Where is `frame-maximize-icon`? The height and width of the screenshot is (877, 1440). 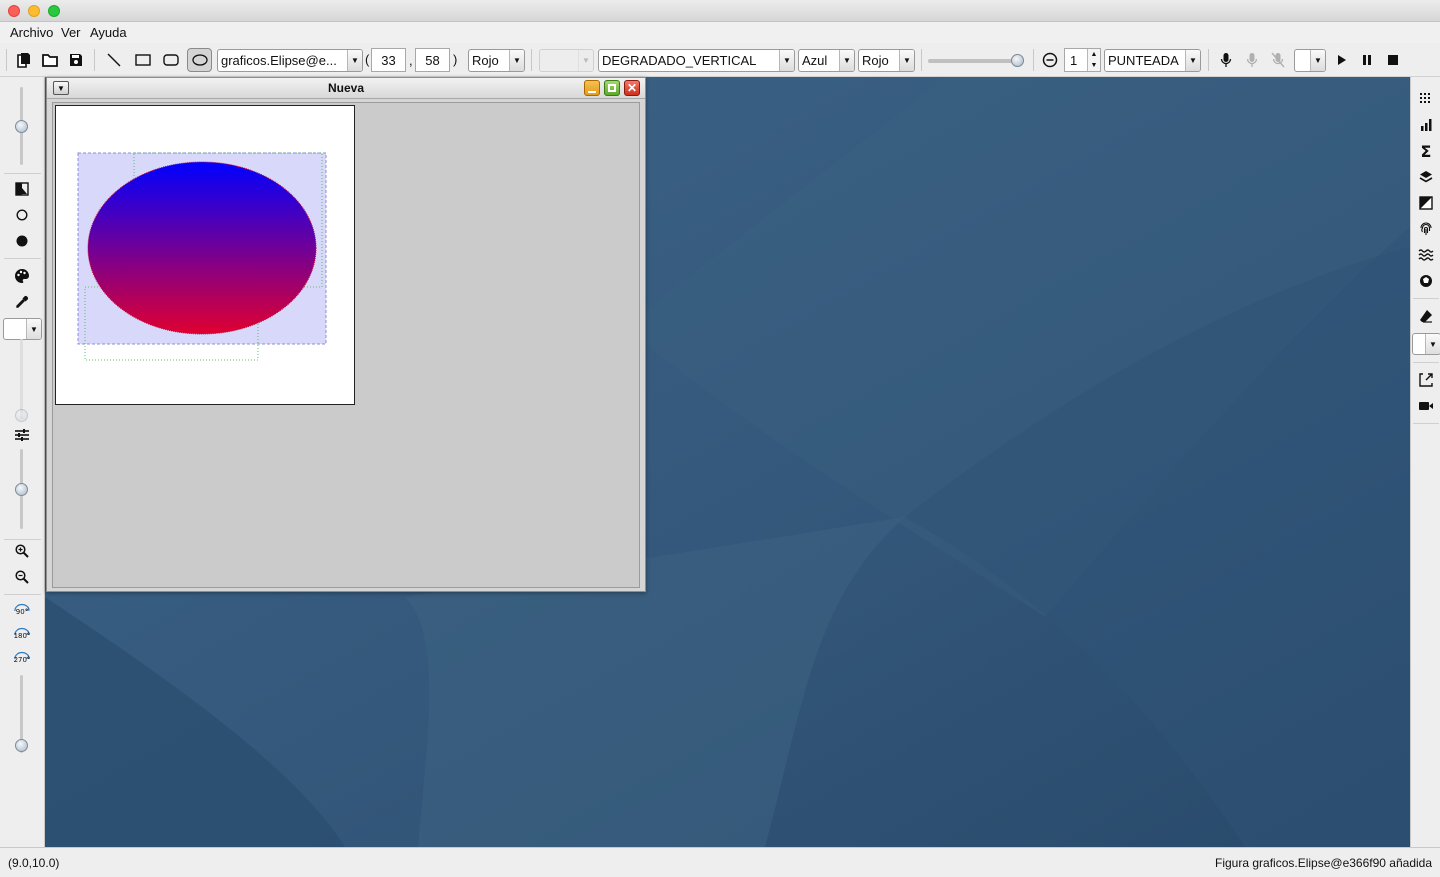 frame-maximize-icon is located at coordinates (612, 88).